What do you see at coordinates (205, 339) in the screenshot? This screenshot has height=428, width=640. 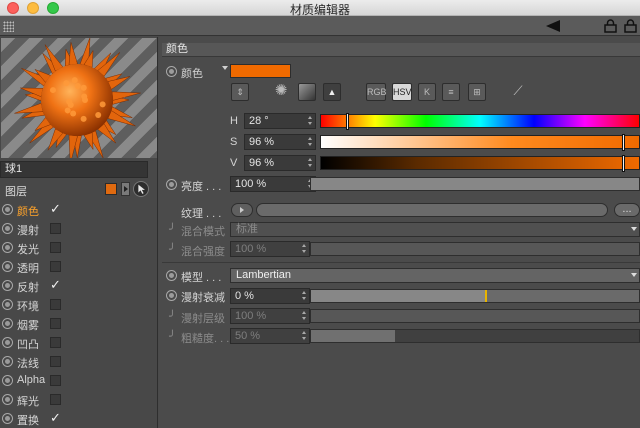 I see `roughness-label: 粗糙度. . .` at bounding box center [205, 339].